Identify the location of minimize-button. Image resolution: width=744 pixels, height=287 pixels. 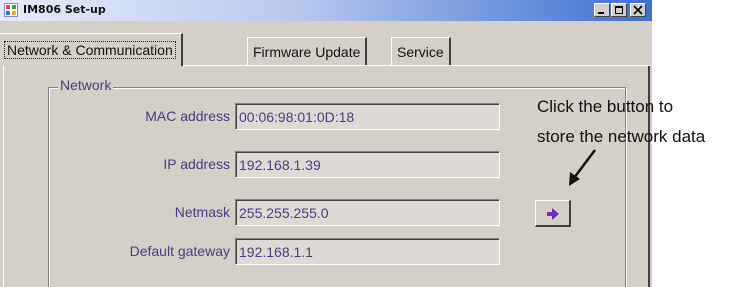
(602, 10).